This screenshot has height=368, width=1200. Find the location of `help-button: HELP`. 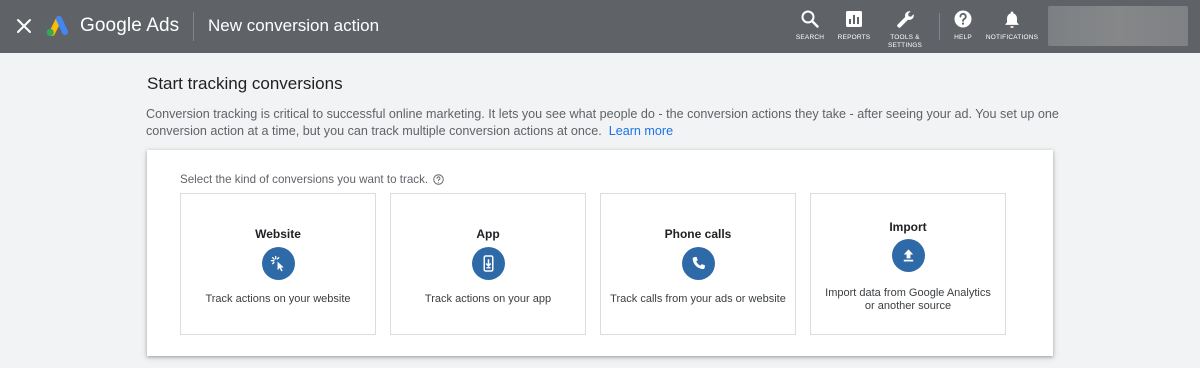

help-button: HELP is located at coordinates (963, 25).